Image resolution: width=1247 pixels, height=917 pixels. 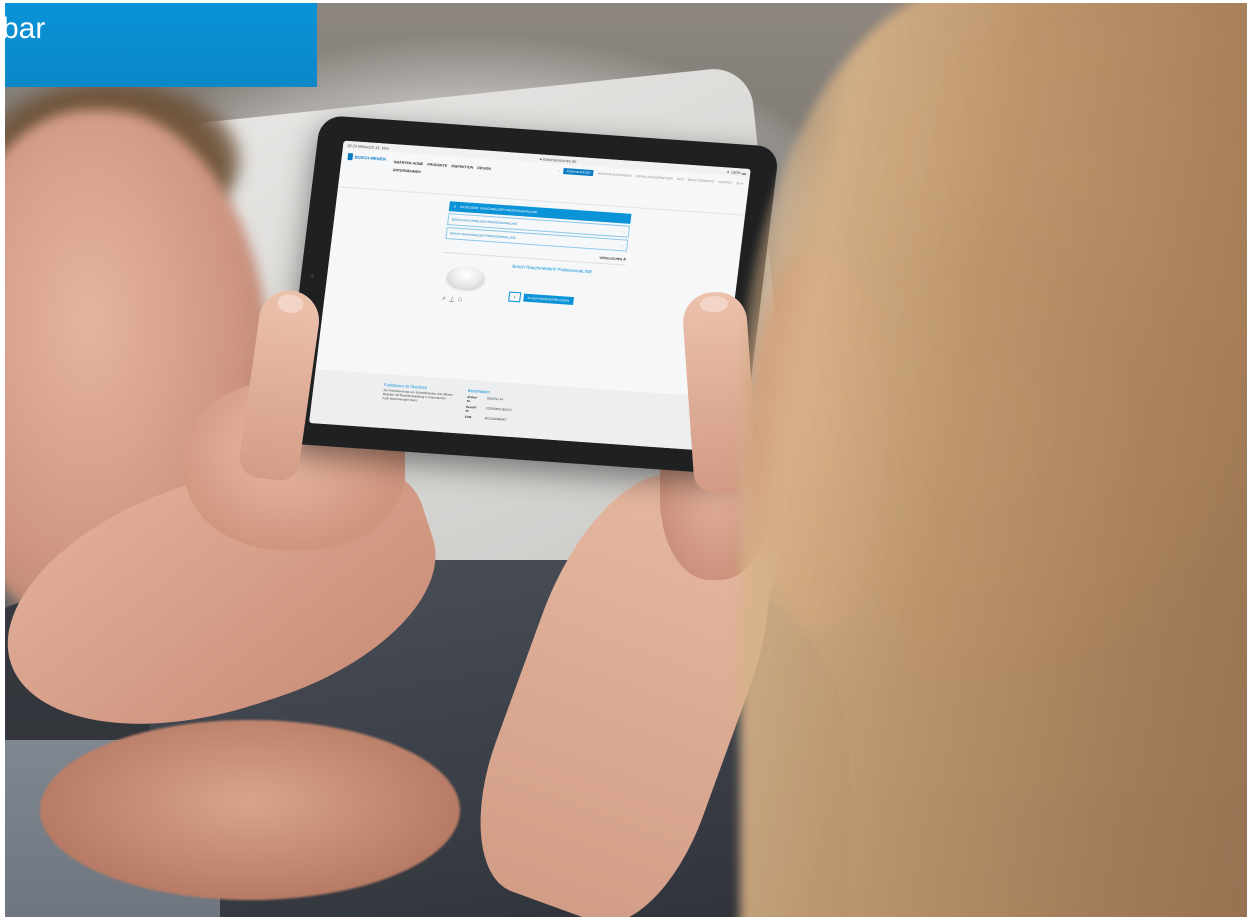 I want to click on top-nav-item: BENUTZERKONTO, so click(x=701, y=181).